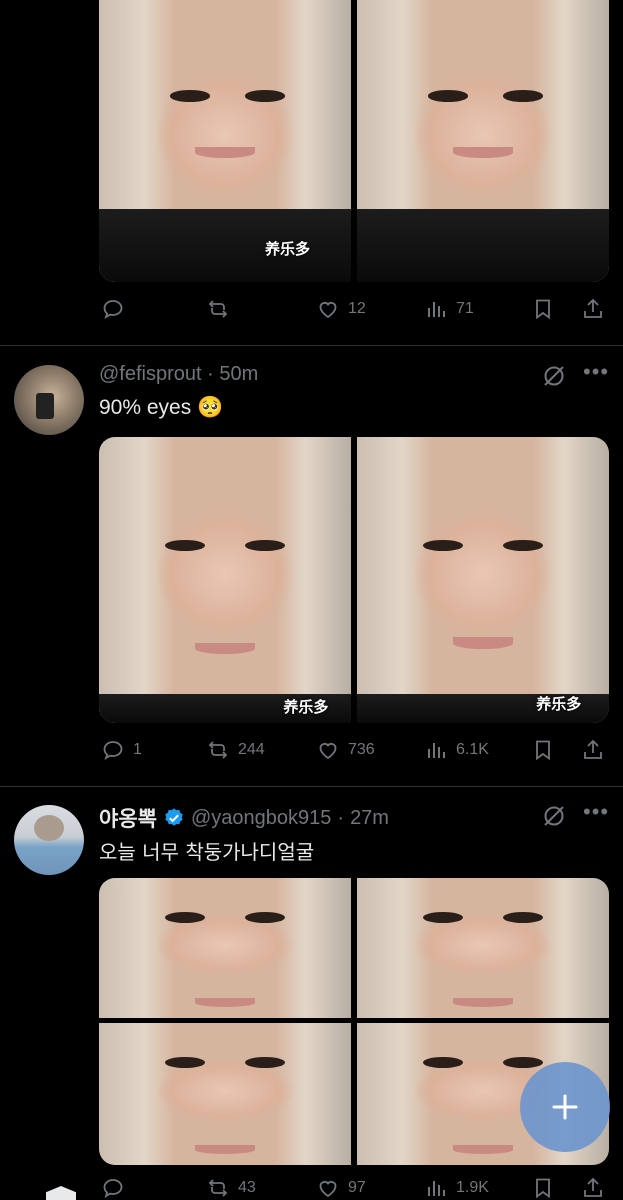 The image size is (623, 1200). Describe the element at coordinates (483, 580) in the screenshot. I see `tweet-2-photo-2: 养乐多` at that location.